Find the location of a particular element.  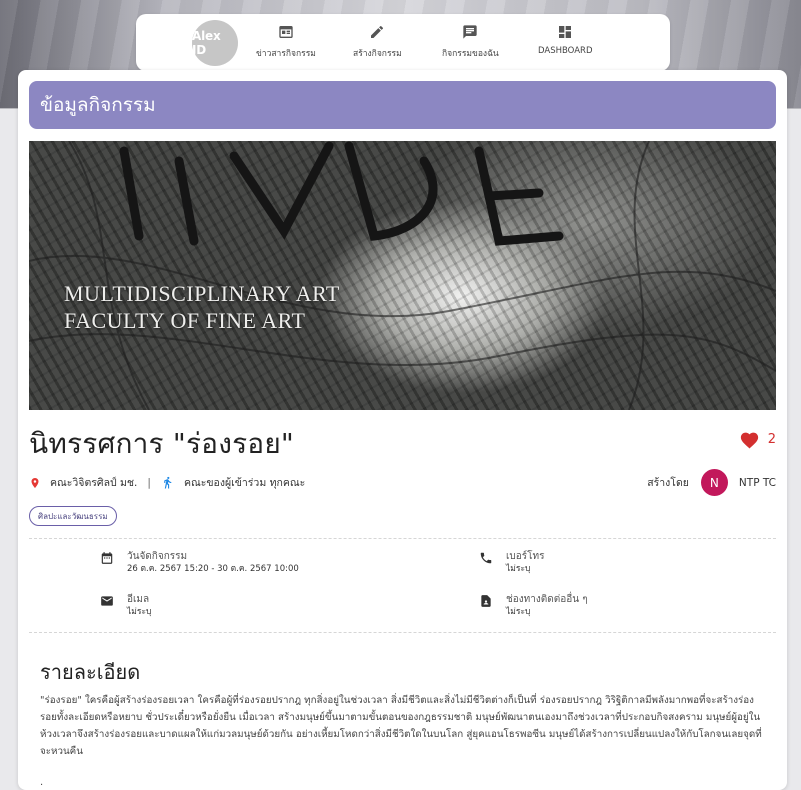

pencil-icon is located at coordinates (377, 31).